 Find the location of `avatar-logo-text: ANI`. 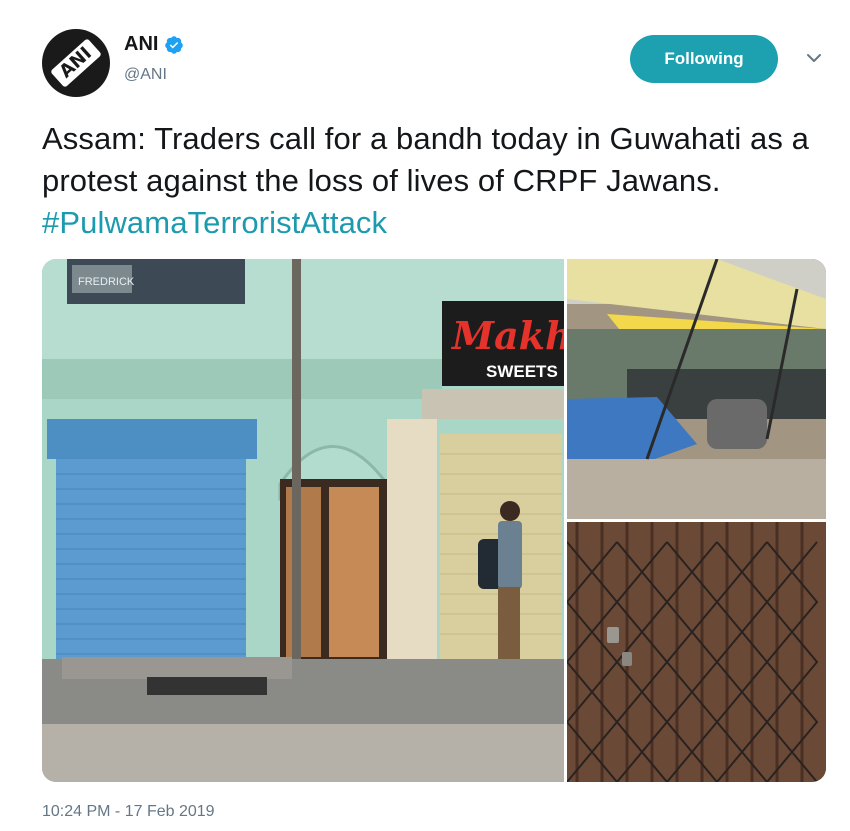

avatar-logo-text: ANI is located at coordinates (75, 62).